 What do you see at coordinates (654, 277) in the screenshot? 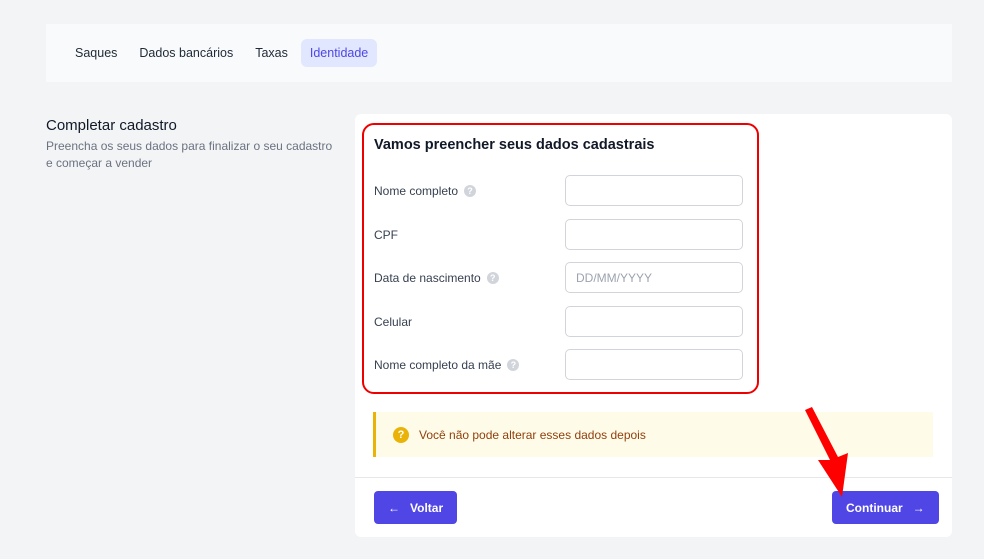
I see `data-nascimento-input` at bounding box center [654, 277].